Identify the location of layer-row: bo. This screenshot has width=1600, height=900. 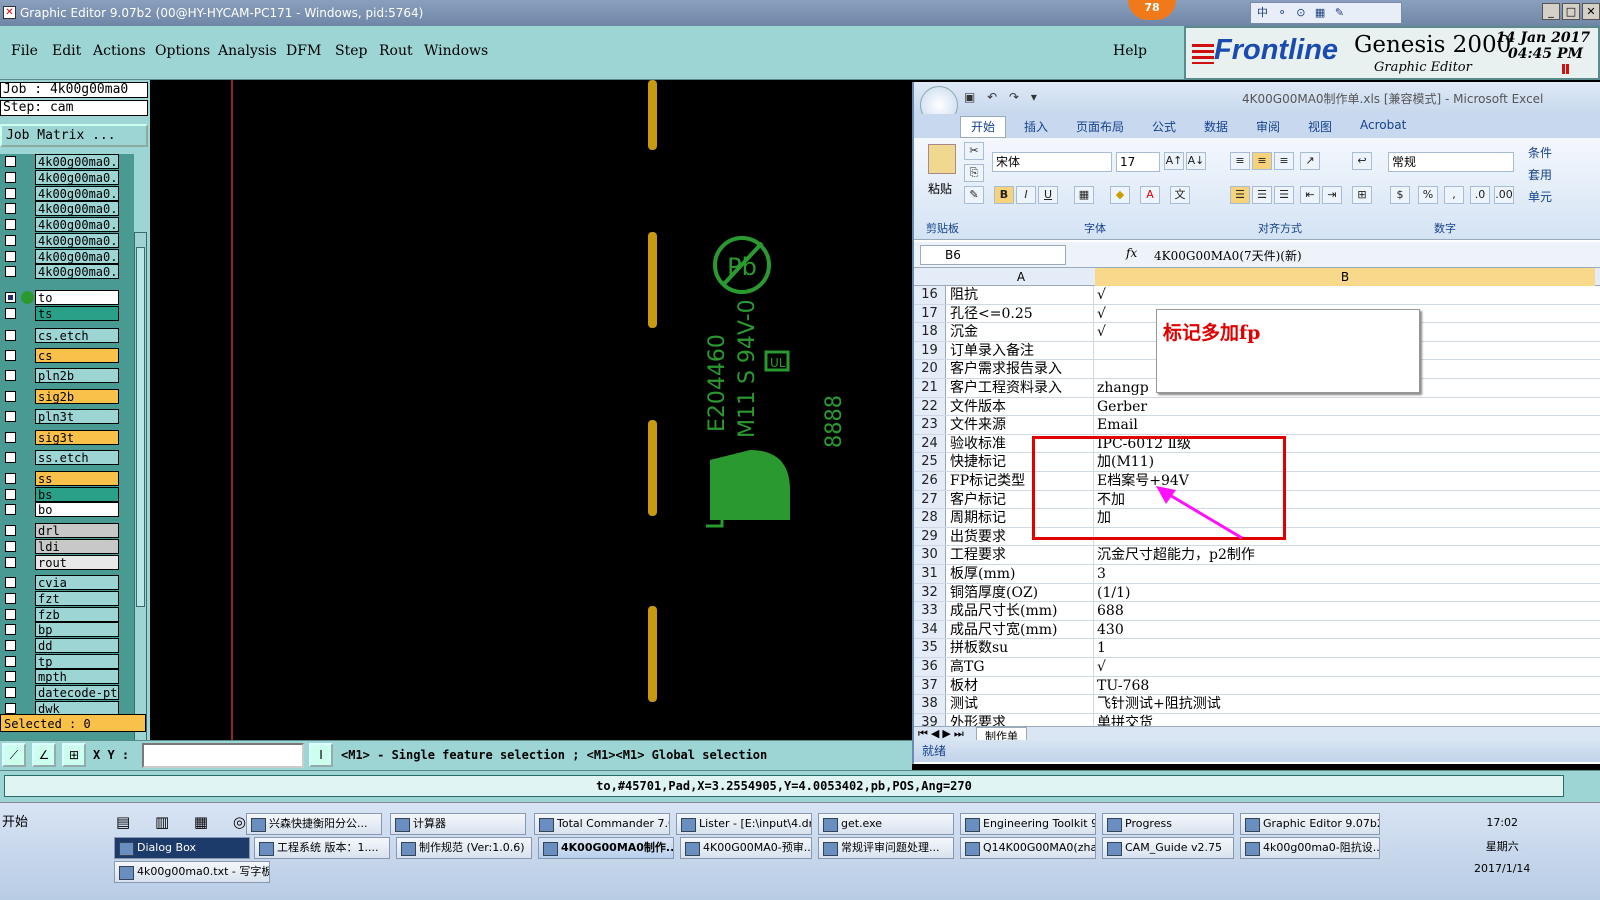
(67, 509).